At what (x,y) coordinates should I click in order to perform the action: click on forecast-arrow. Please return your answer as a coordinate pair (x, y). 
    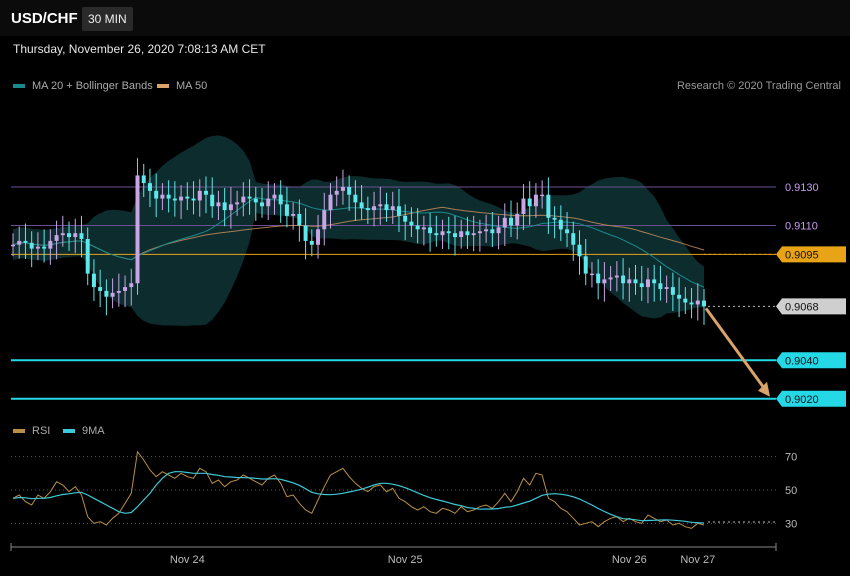
    Looking at the image, I should click on (736, 349).